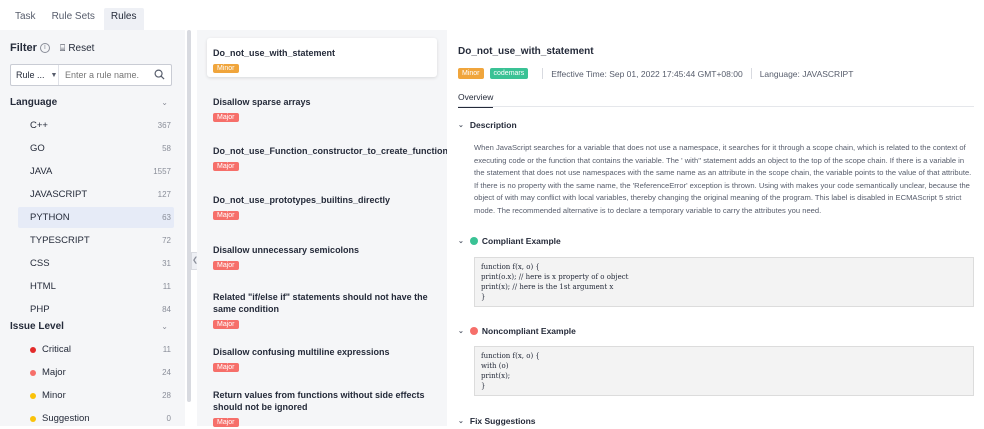  Describe the element at coordinates (159, 74) in the screenshot. I see `search-icon` at that location.